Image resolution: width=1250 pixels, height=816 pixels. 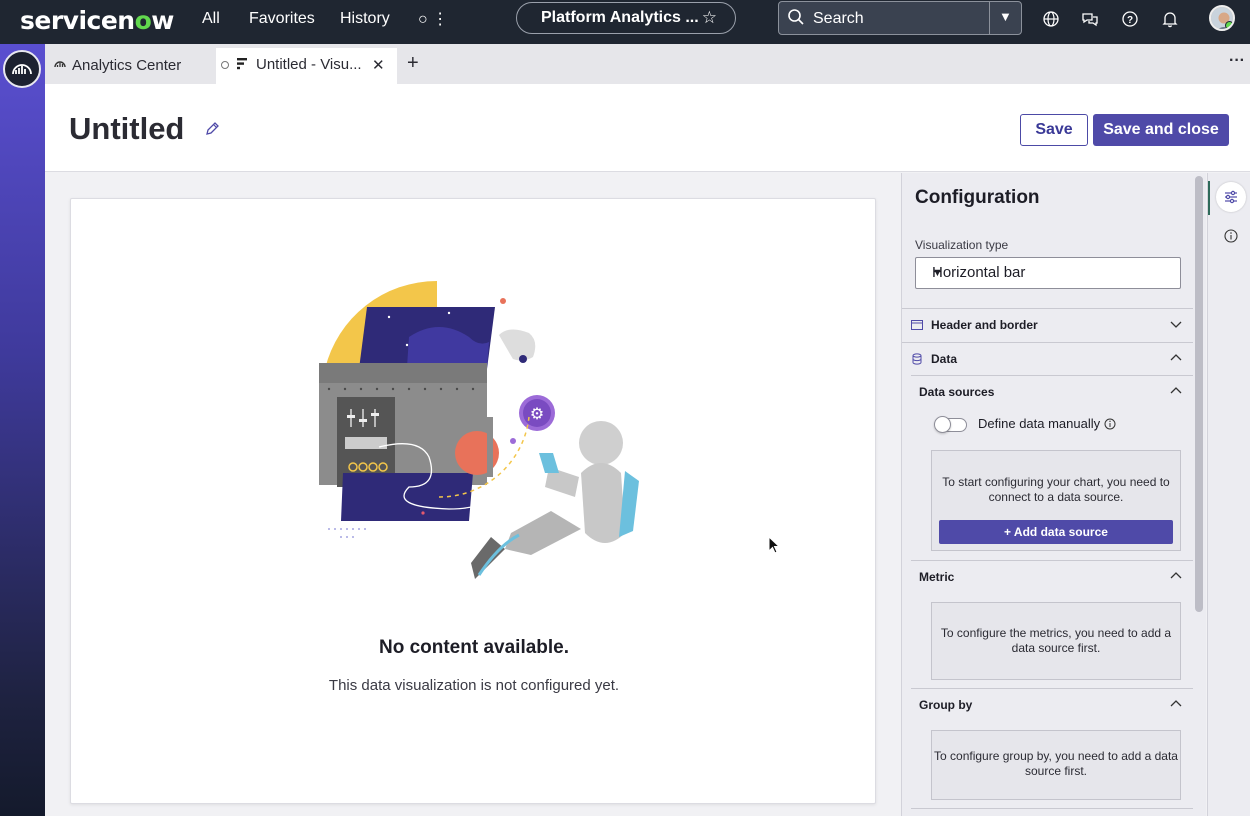 I want to click on define-data-manually-toggle, so click(x=950, y=424).